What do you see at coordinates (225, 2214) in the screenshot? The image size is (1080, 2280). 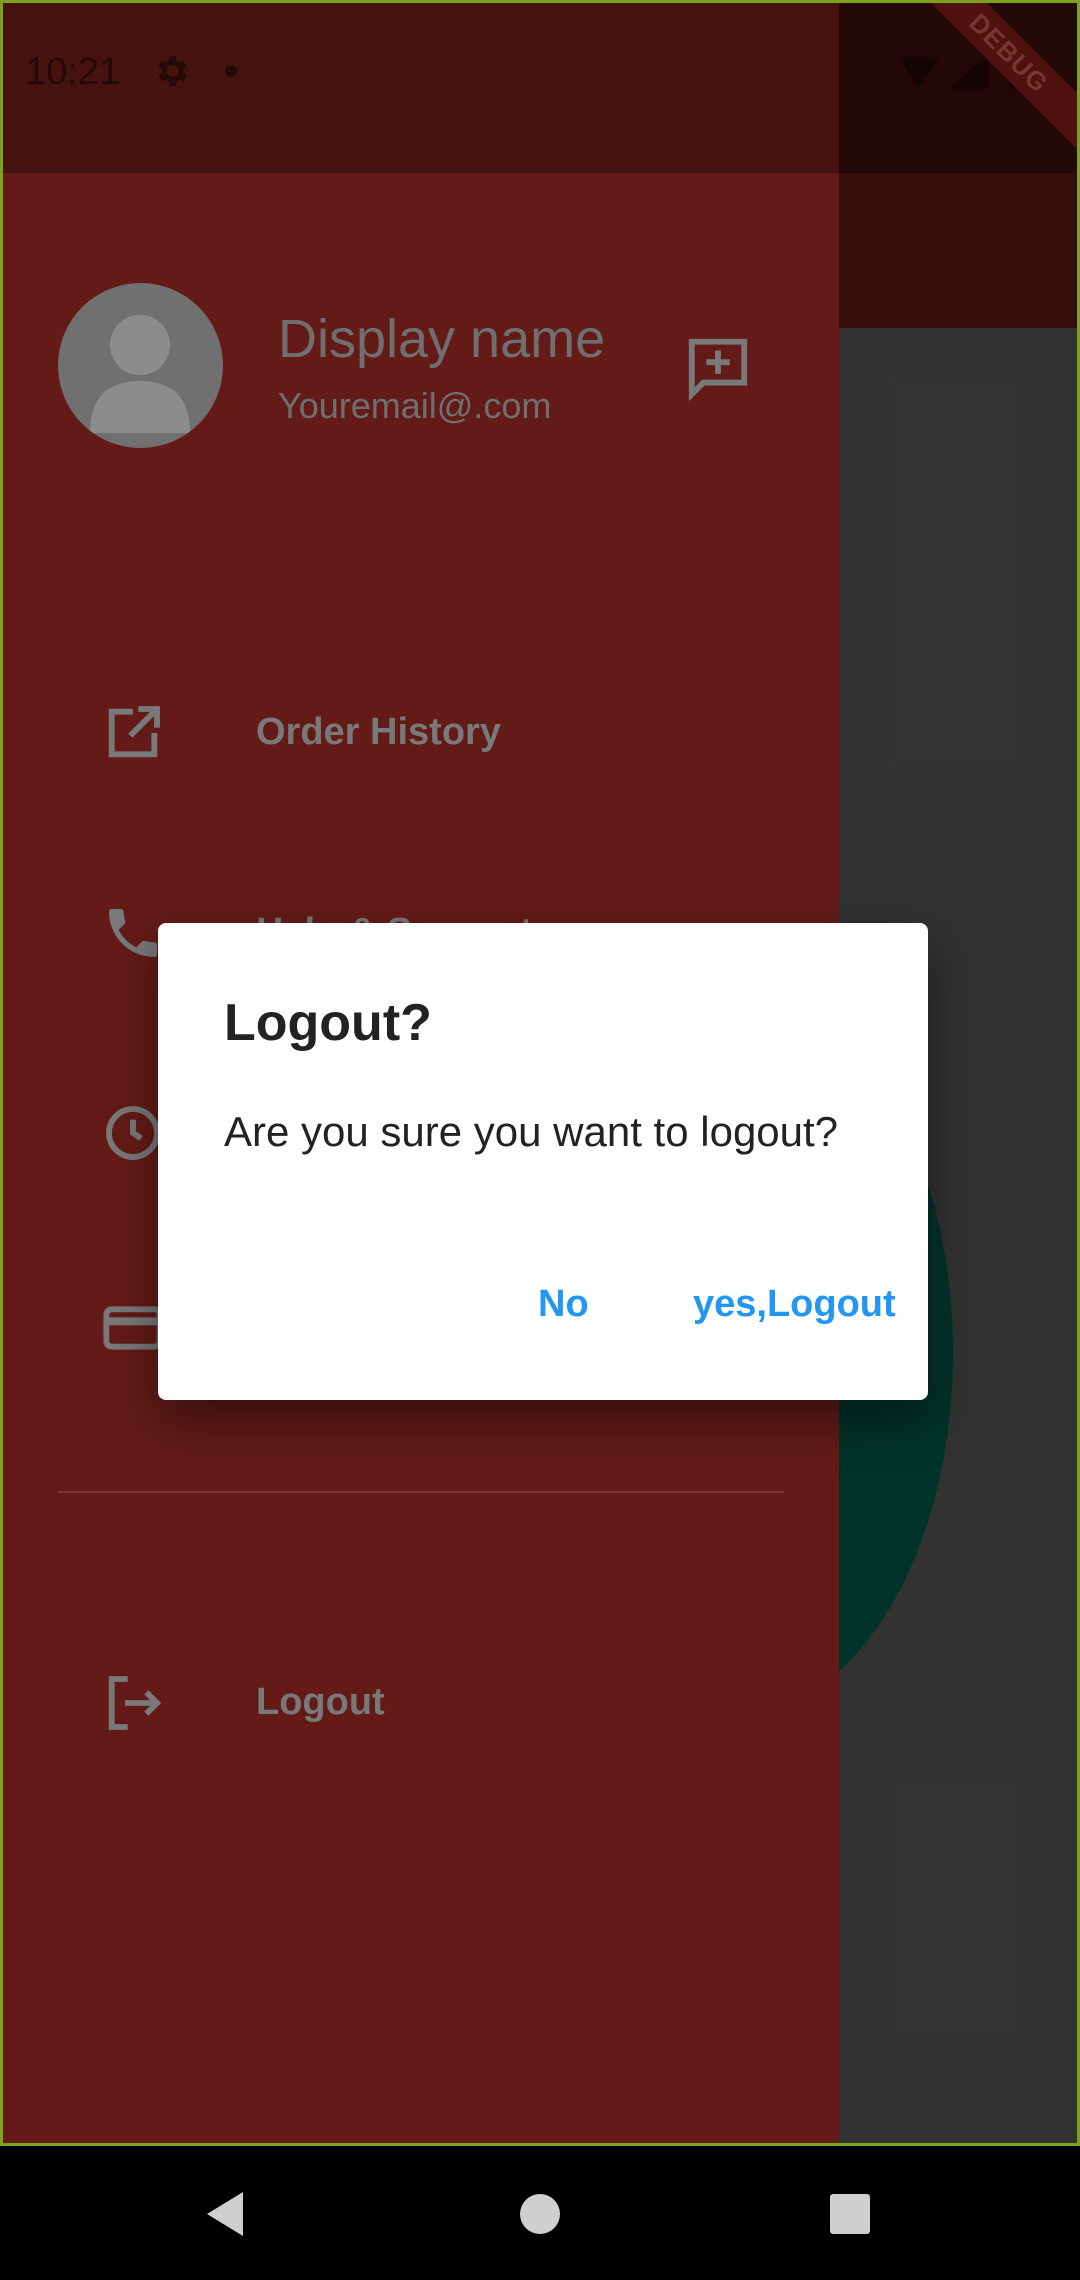 I see `back-icon` at bounding box center [225, 2214].